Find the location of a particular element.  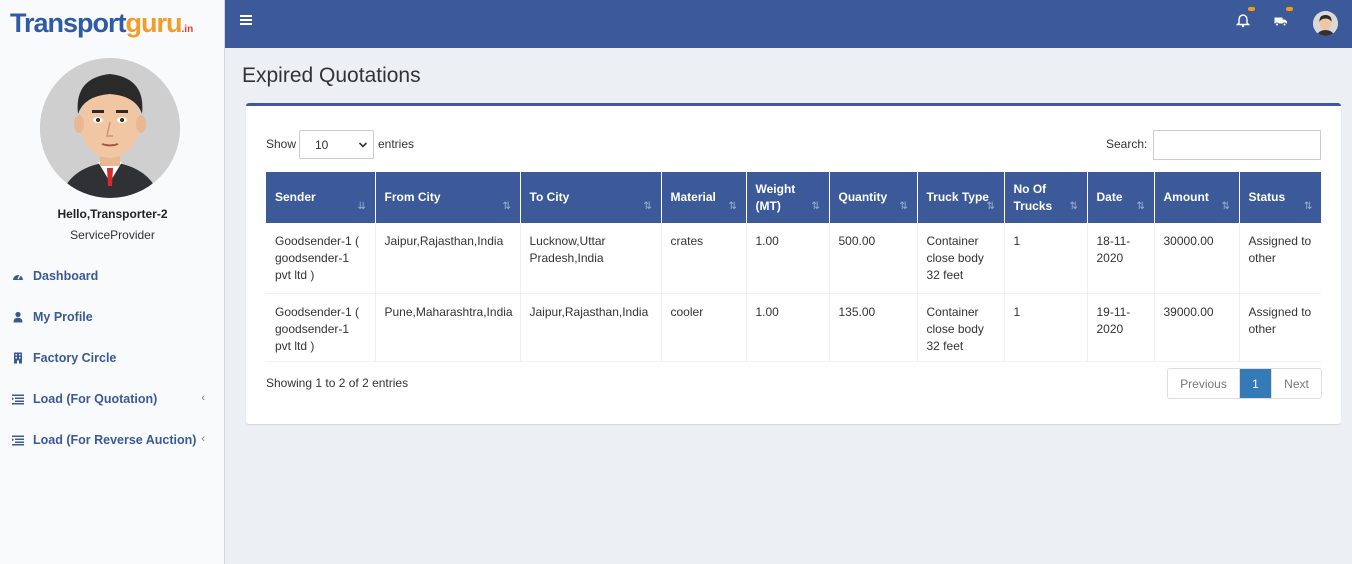

column-header-label: Status is located at coordinates (1267, 197).